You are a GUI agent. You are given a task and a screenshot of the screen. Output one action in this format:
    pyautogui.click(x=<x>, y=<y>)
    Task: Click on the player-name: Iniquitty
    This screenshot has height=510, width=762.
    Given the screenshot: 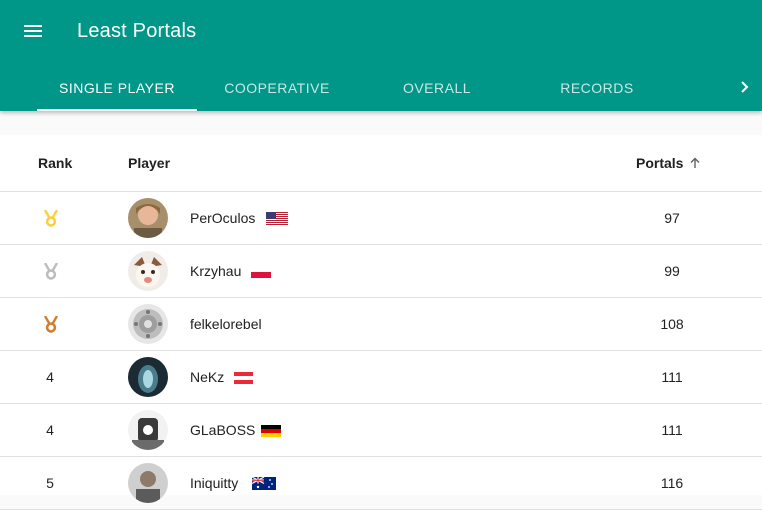 What is the action you would take?
    pyautogui.click(x=214, y=483)
    